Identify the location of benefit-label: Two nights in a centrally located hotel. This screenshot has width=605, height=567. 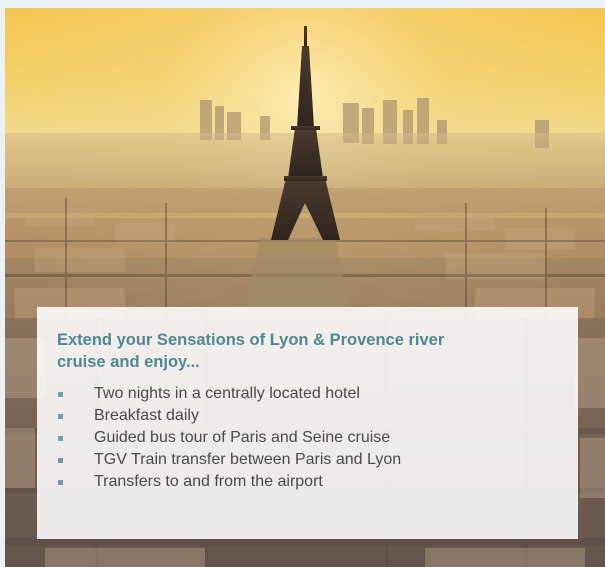
(227, 393).